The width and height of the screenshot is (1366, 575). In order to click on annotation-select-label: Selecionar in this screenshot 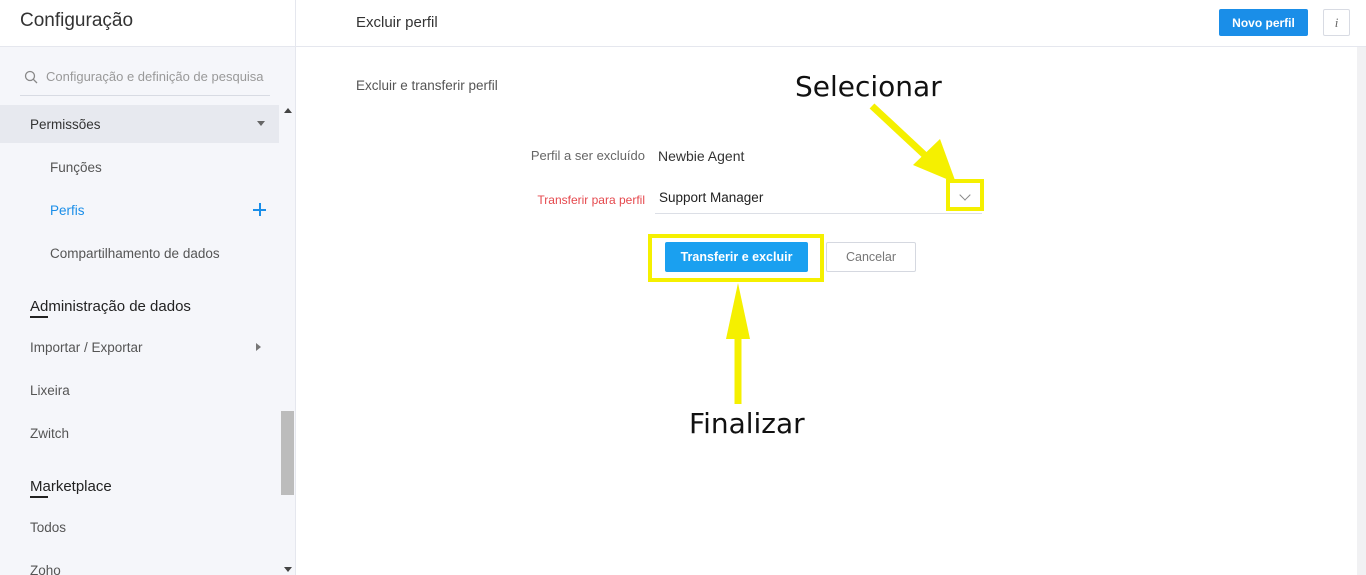, I will do `click(868, 86)`.